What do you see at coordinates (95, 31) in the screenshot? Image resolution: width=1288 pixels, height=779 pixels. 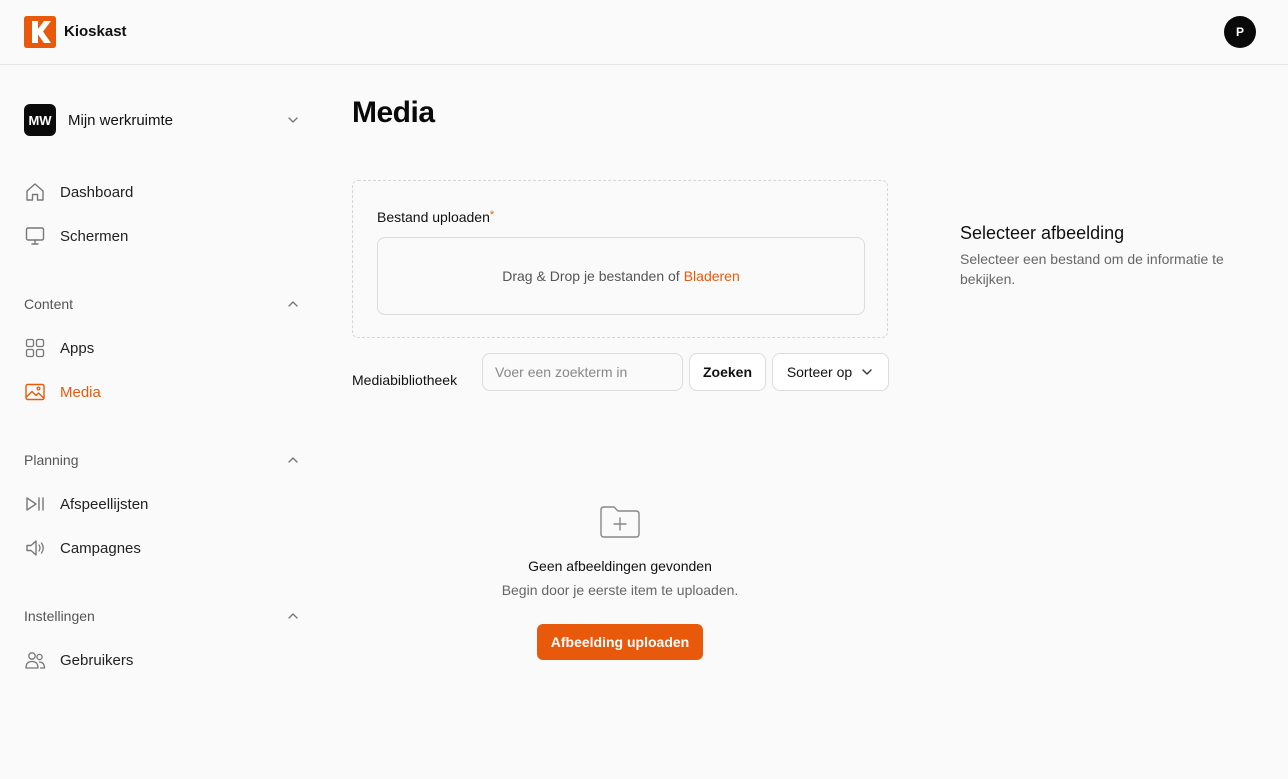 I see `app-name: Kioskast` at bounding box center [95, 31].